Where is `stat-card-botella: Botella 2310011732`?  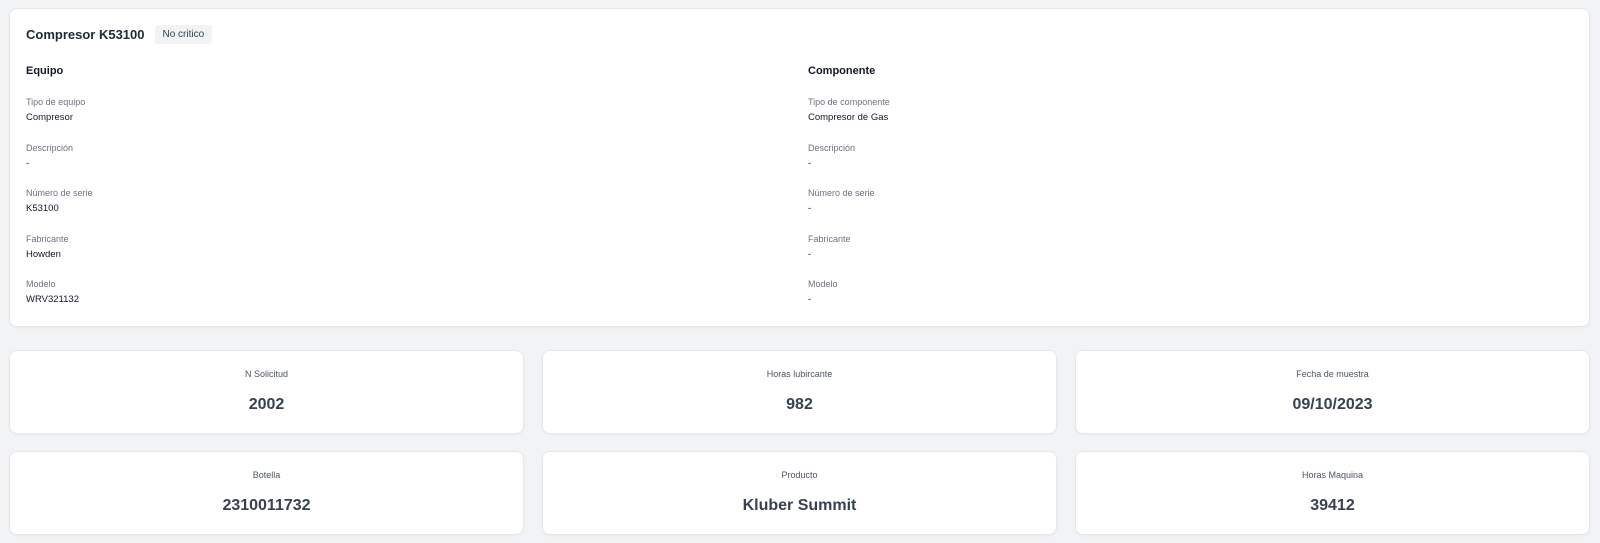 stat-card-botella: Botella 2310011732 is located at coordinates (266, 493).